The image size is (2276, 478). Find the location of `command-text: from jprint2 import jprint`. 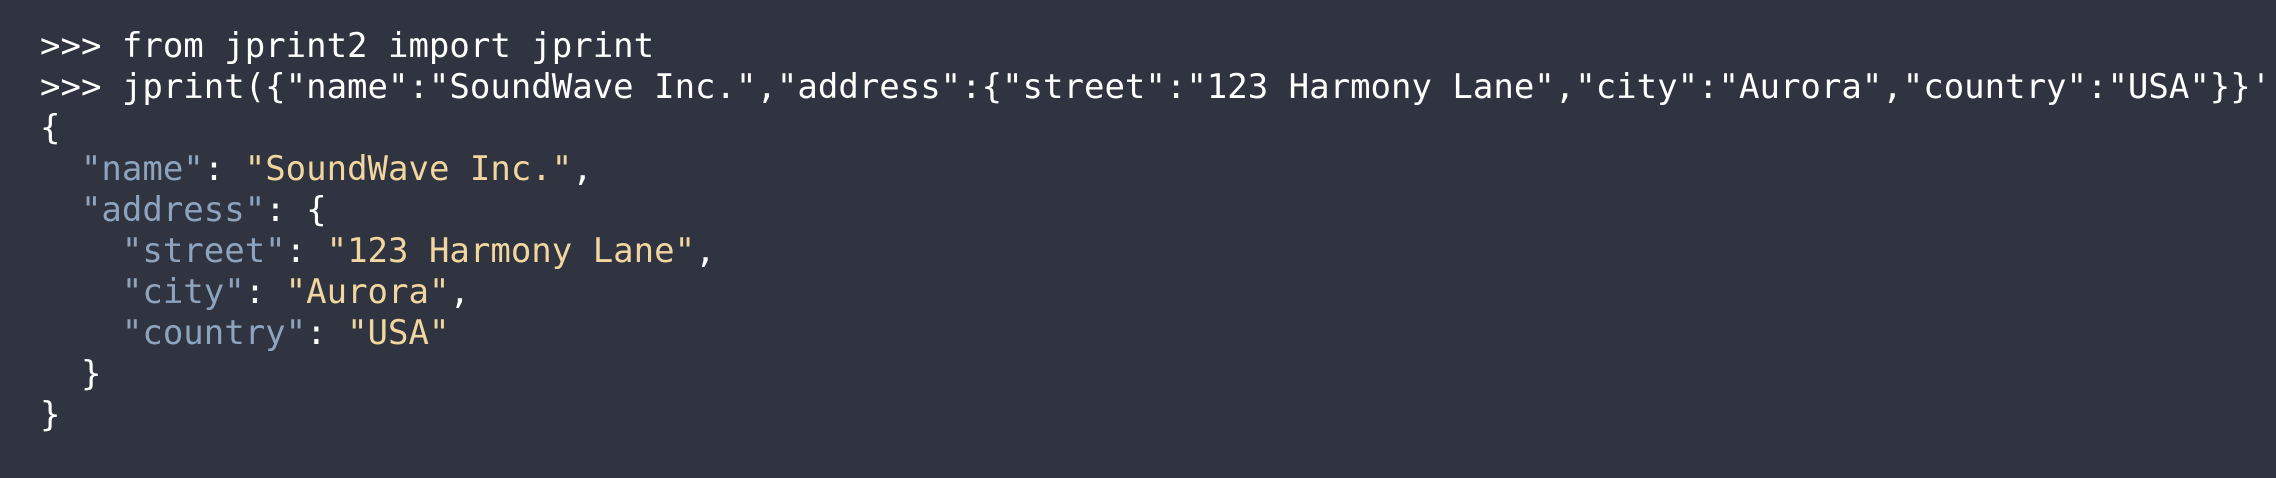

command-text: from jprint2 import jprint is located at coordinates (388, 46).